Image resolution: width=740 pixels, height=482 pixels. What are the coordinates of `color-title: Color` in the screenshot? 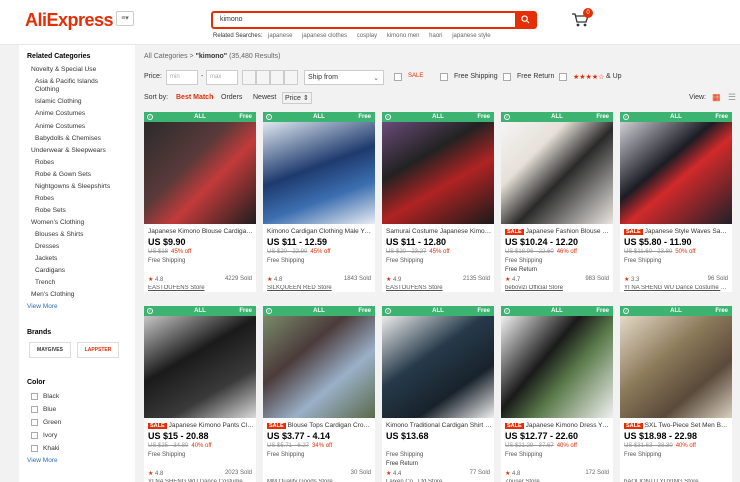 It's located at (36, 382).